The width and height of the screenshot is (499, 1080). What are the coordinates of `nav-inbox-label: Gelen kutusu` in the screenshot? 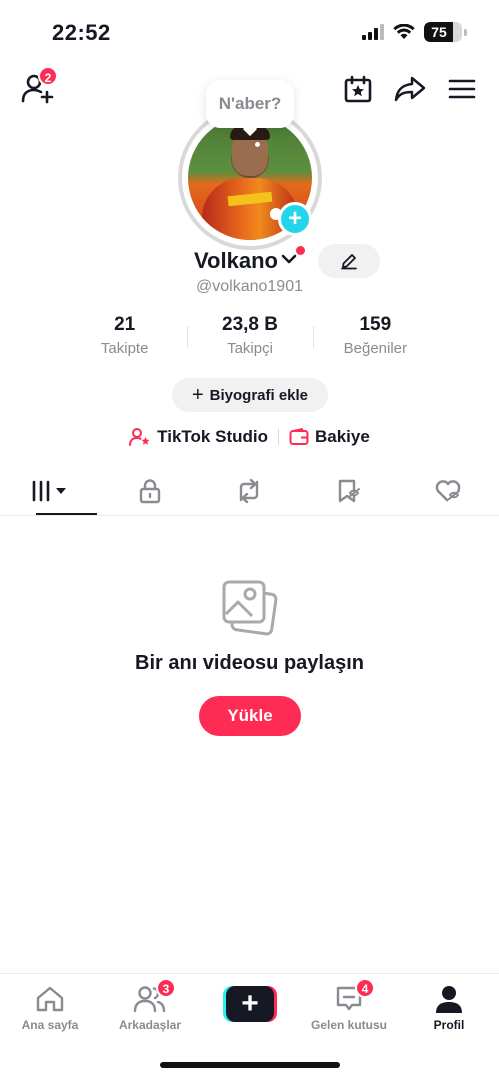 It's located at (348, 1025).